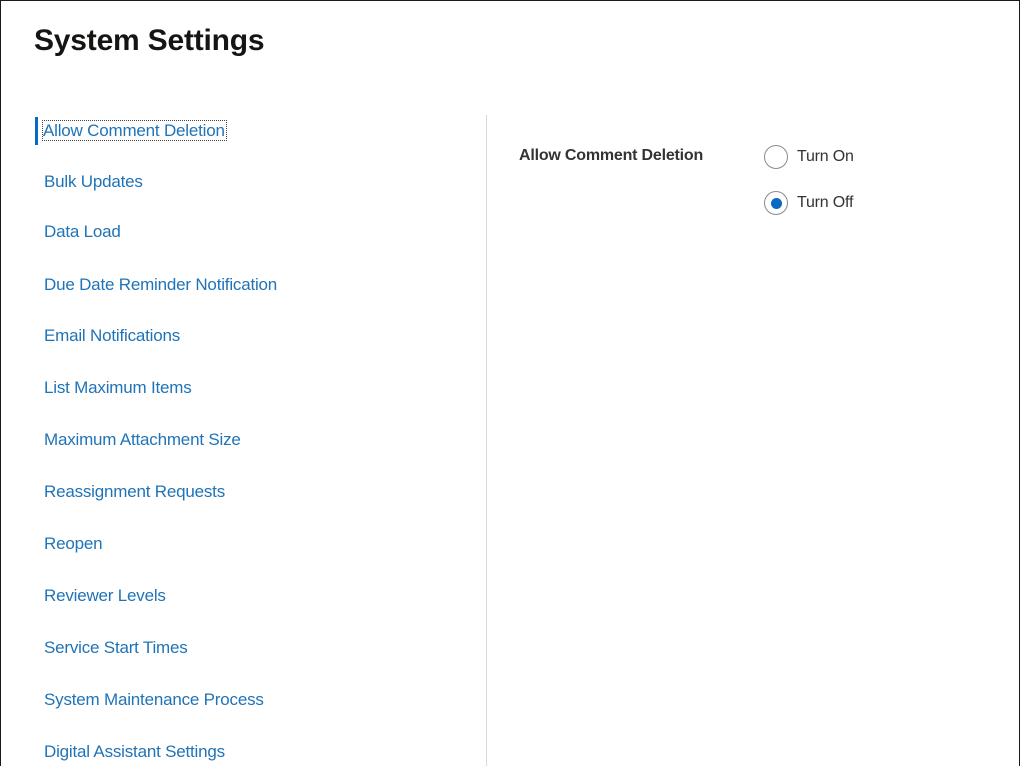 This screenshot has height=766, width=1020. I want to click on page-title: System Settings, so click(149, 40).